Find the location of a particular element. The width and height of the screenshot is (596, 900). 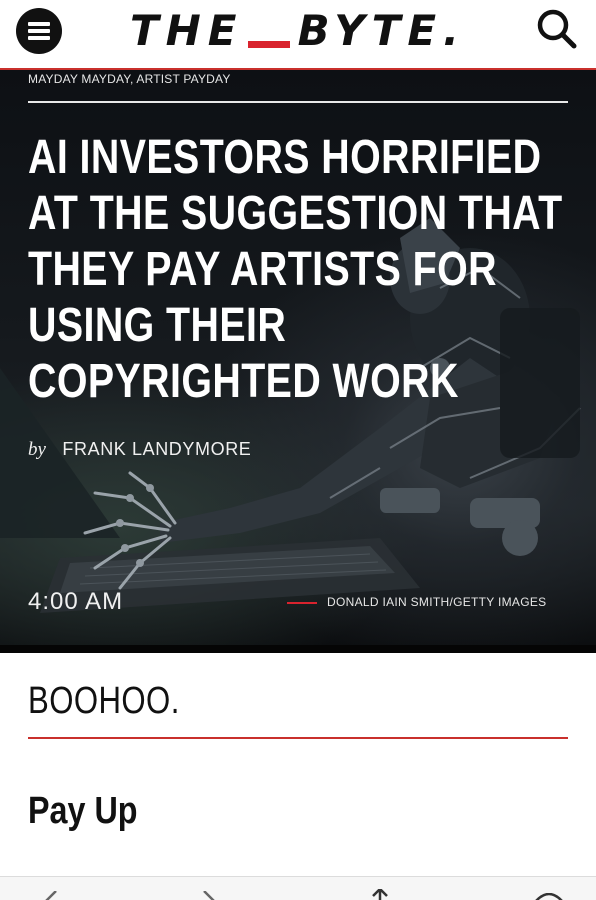

back-arrow-icon is located at coordinates (52, 895).